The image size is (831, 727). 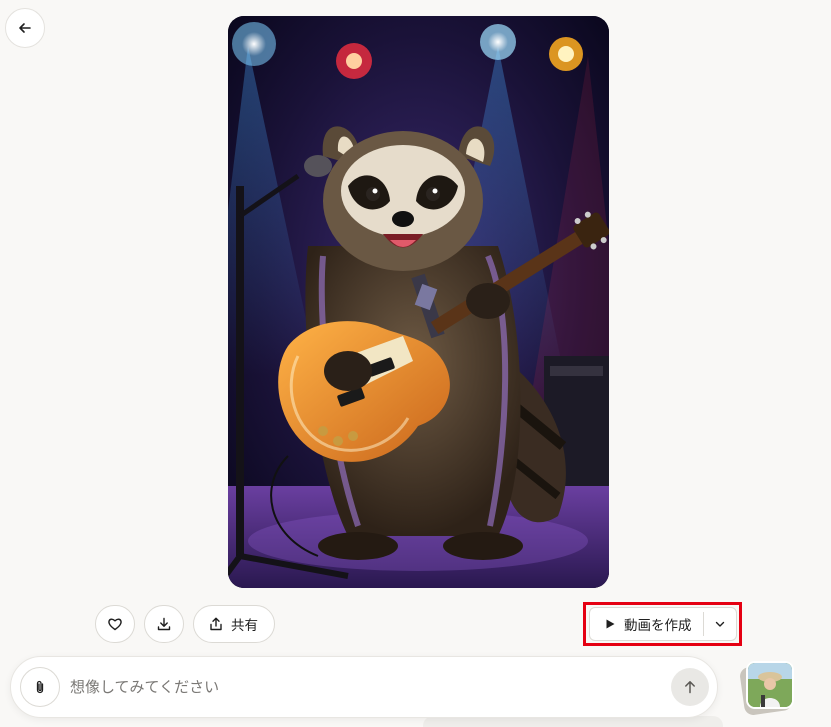 I want to click on send-button, so click(x=690, y=687).